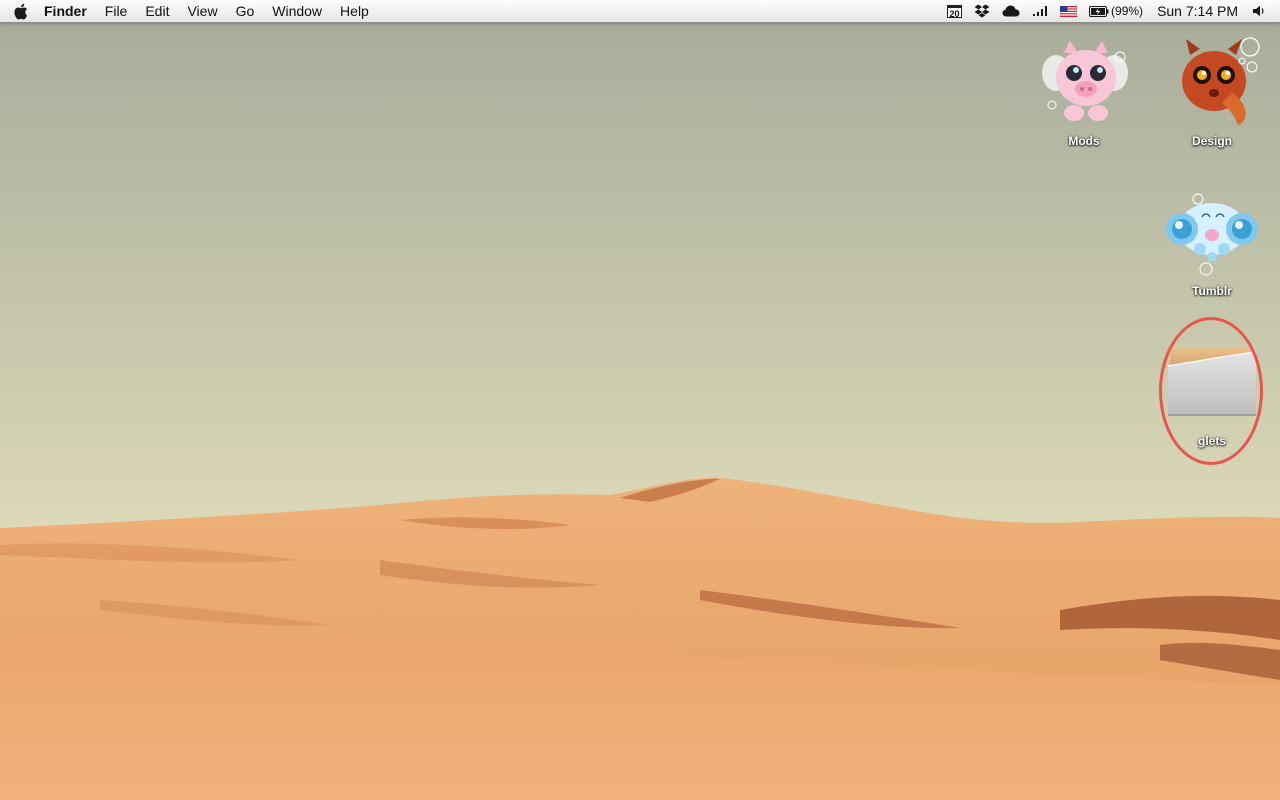 This screenshot has width=1280, height=800. I want to click on menu-window: Window, so click(297, 11).